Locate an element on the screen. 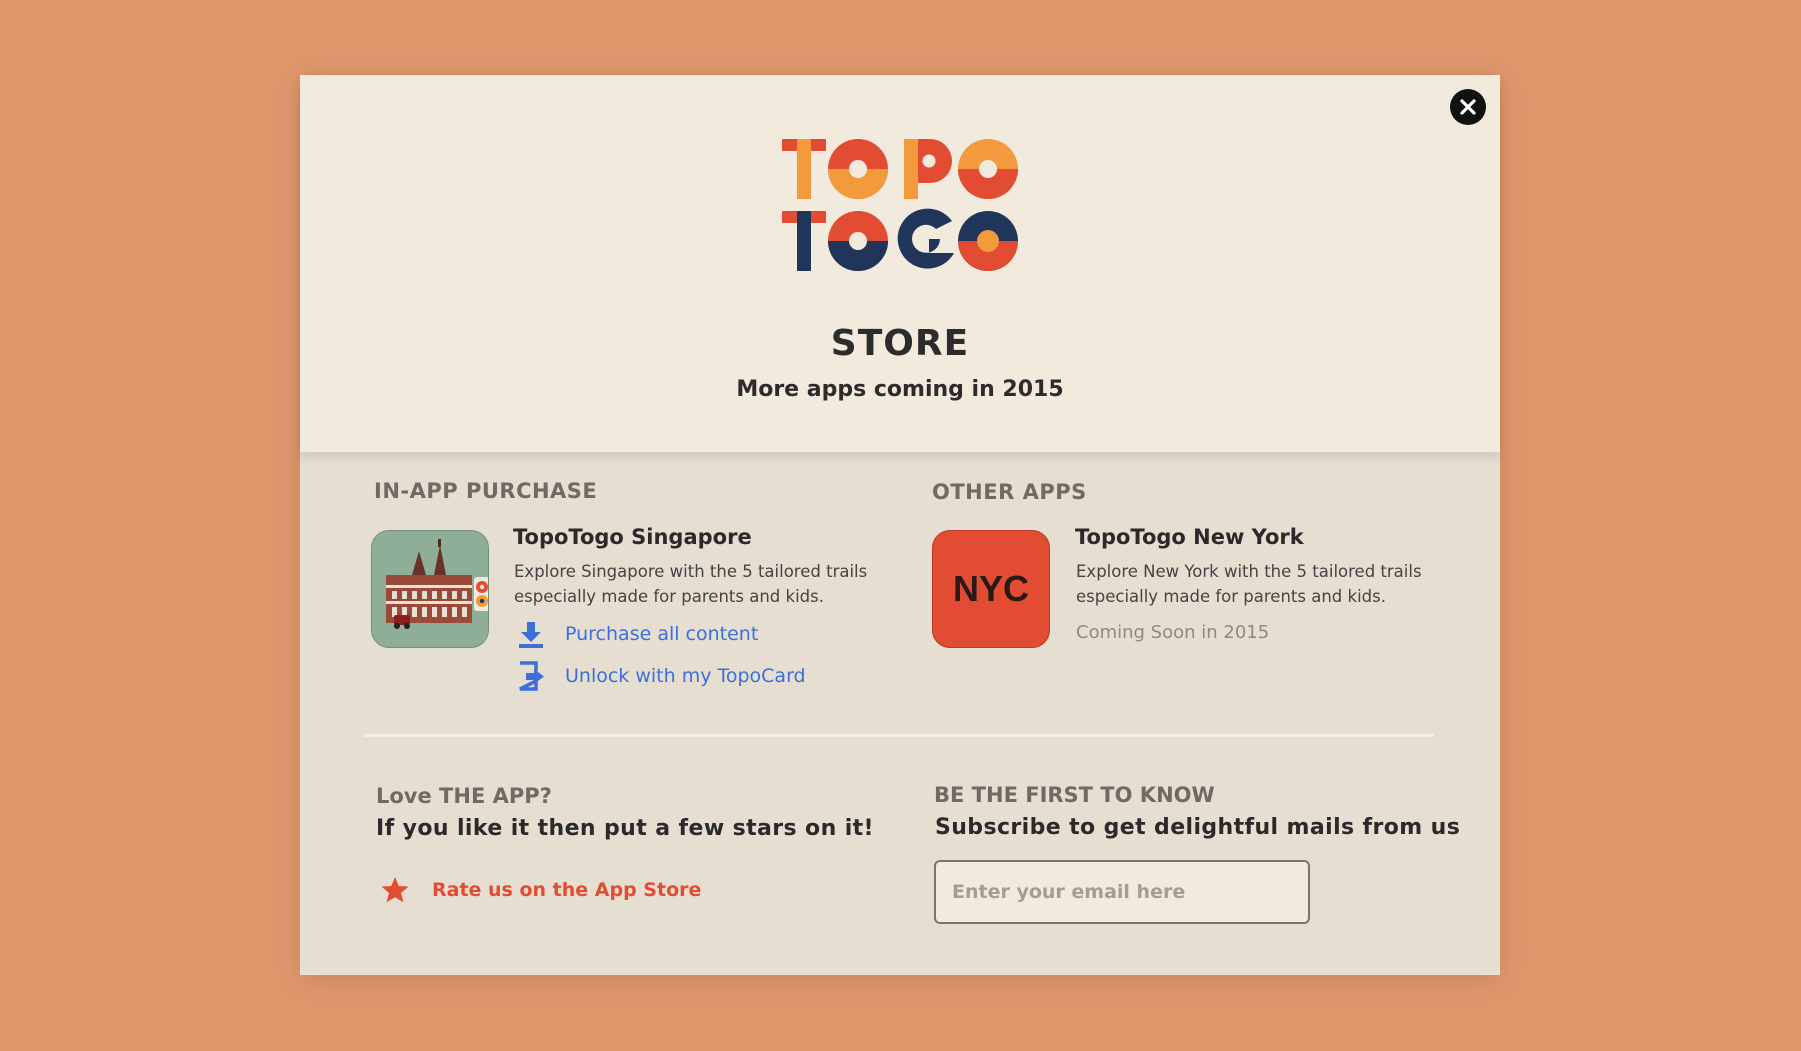 Image resolution: width=1801 pixels, height=1051 pixels. topotogo-logo is located at coordinates (900, 205).